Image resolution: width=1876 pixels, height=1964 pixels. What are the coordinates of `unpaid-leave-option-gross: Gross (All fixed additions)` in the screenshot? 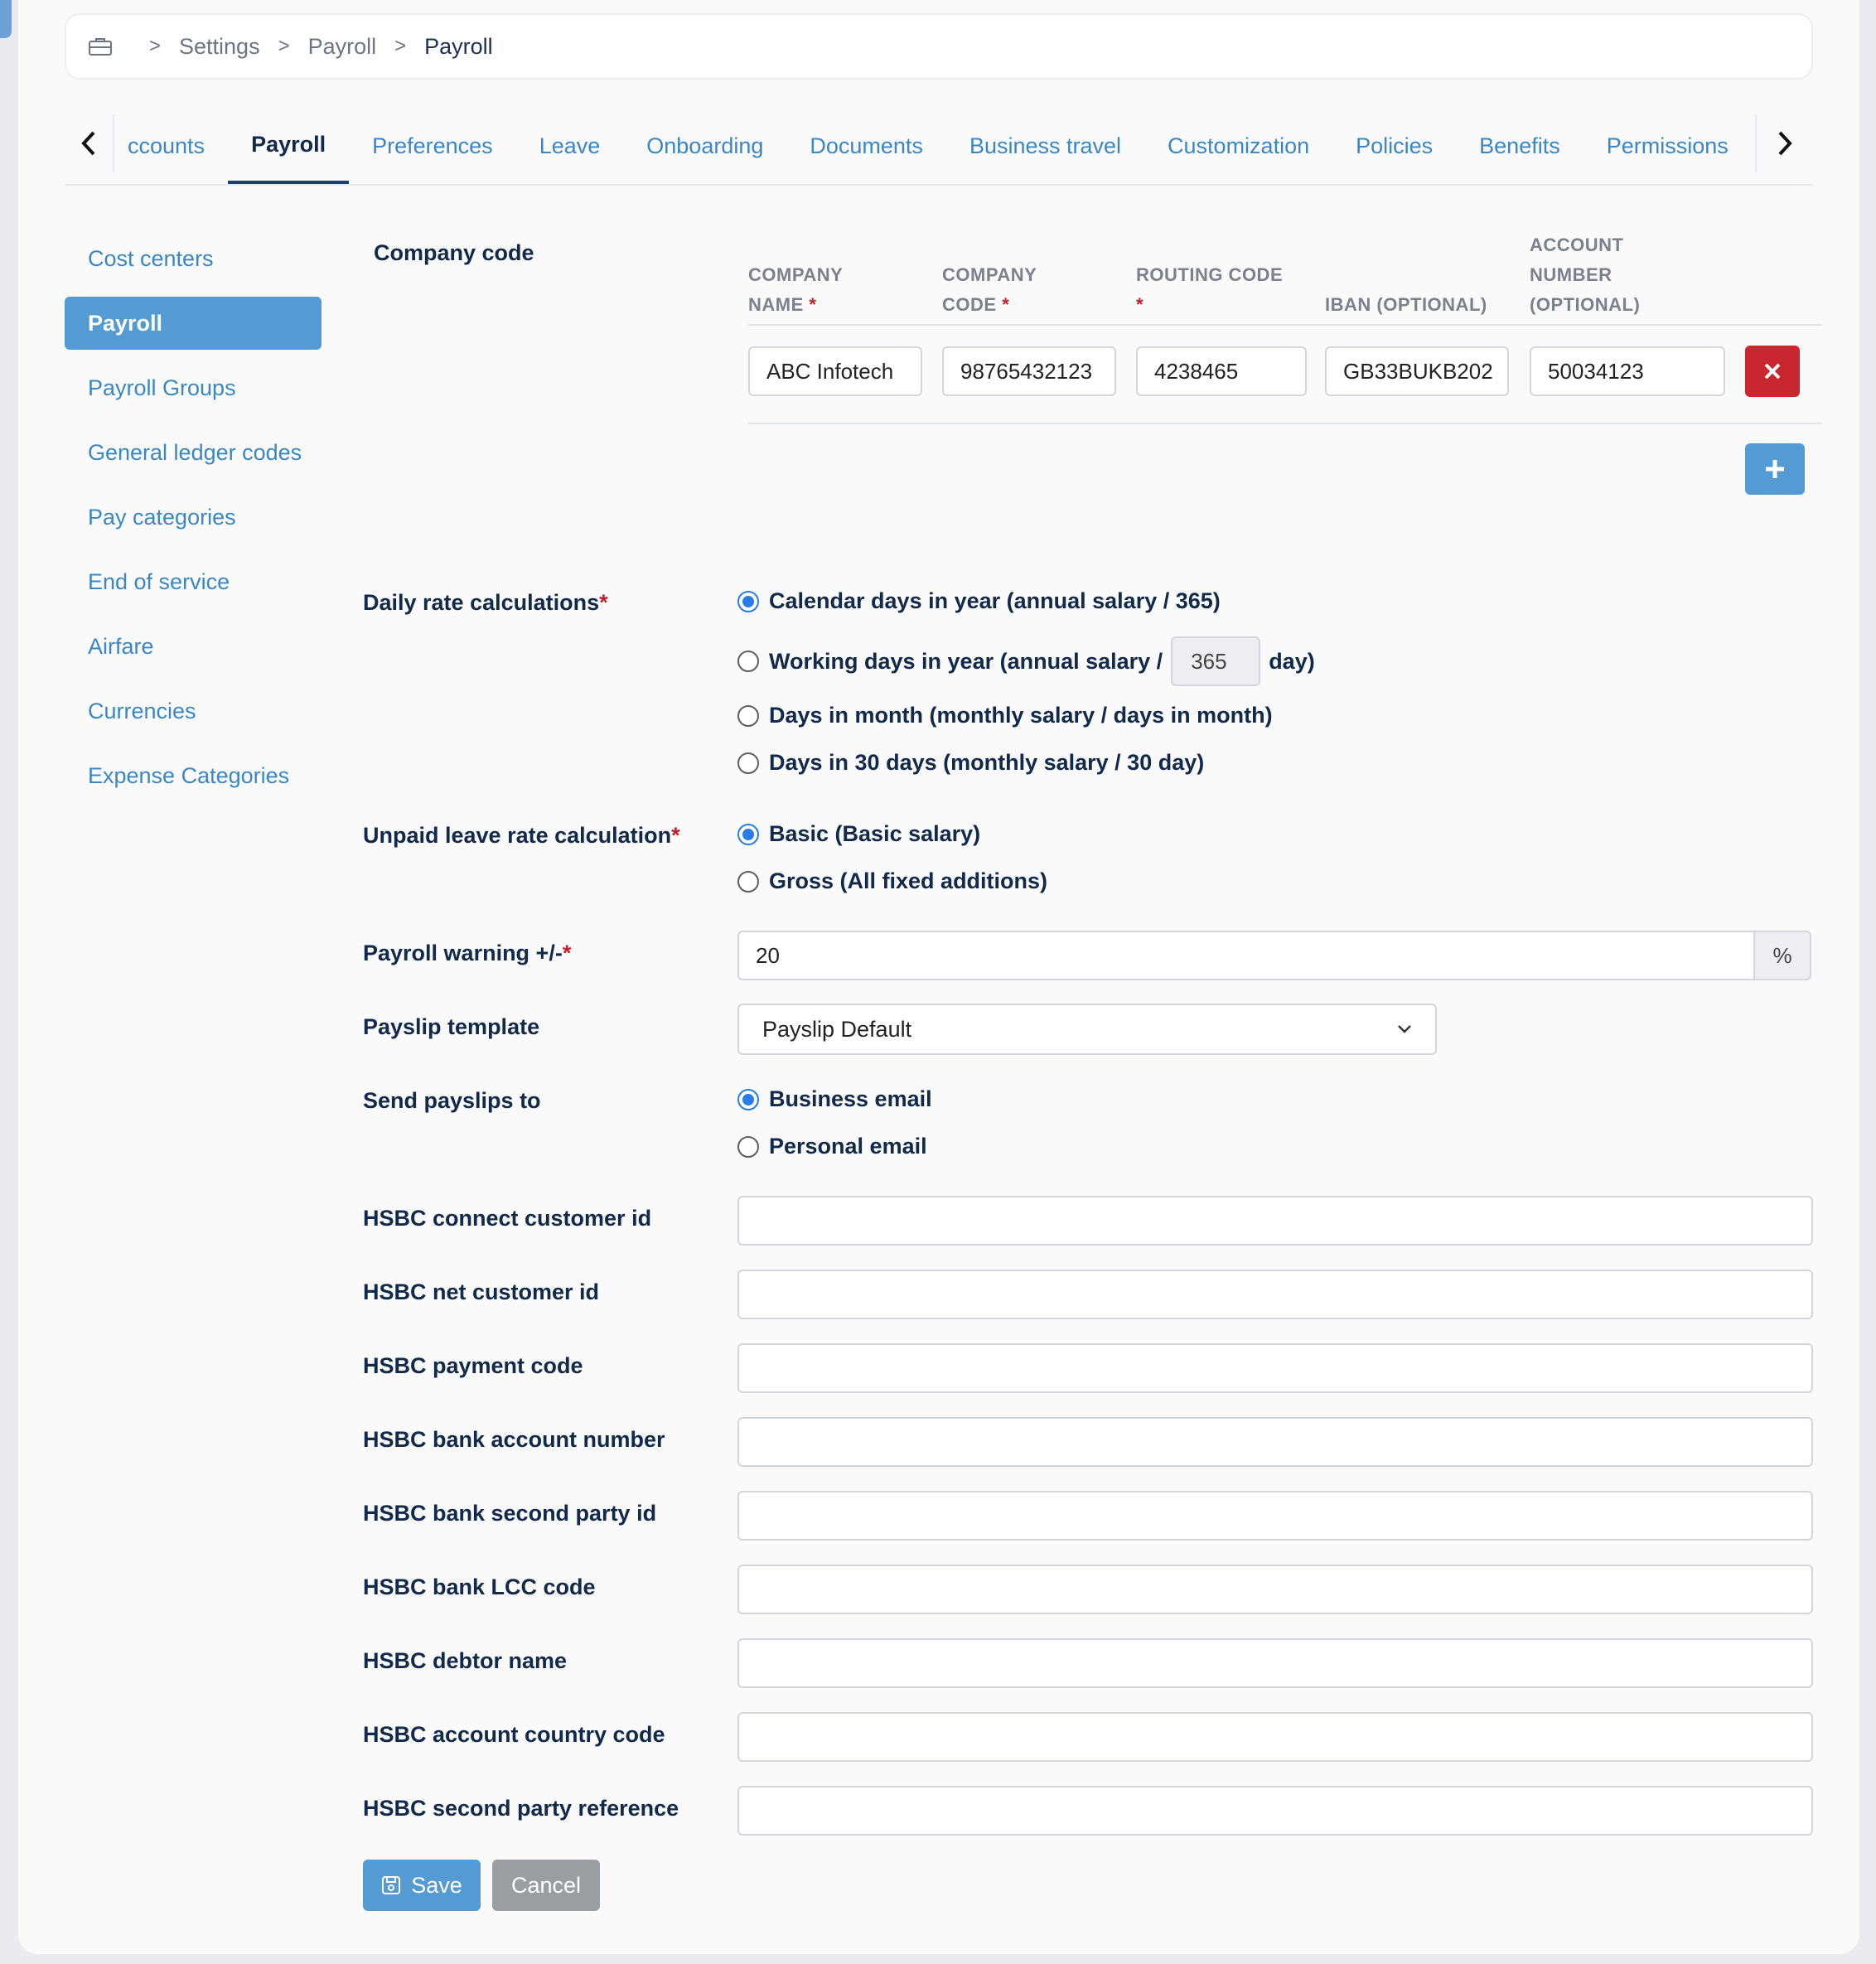 It's located at (892, 881).